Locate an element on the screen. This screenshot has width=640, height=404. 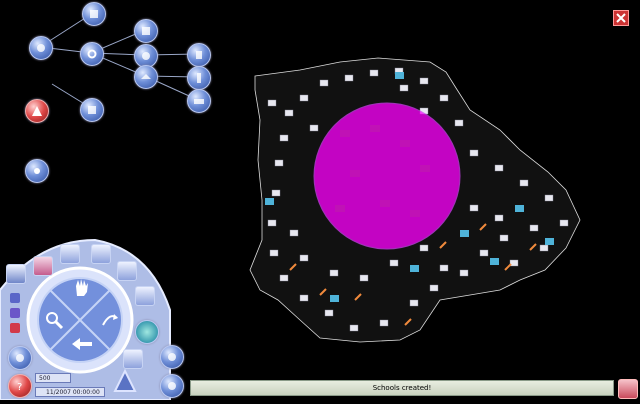
world-icon is located at coordinates (172, 386).